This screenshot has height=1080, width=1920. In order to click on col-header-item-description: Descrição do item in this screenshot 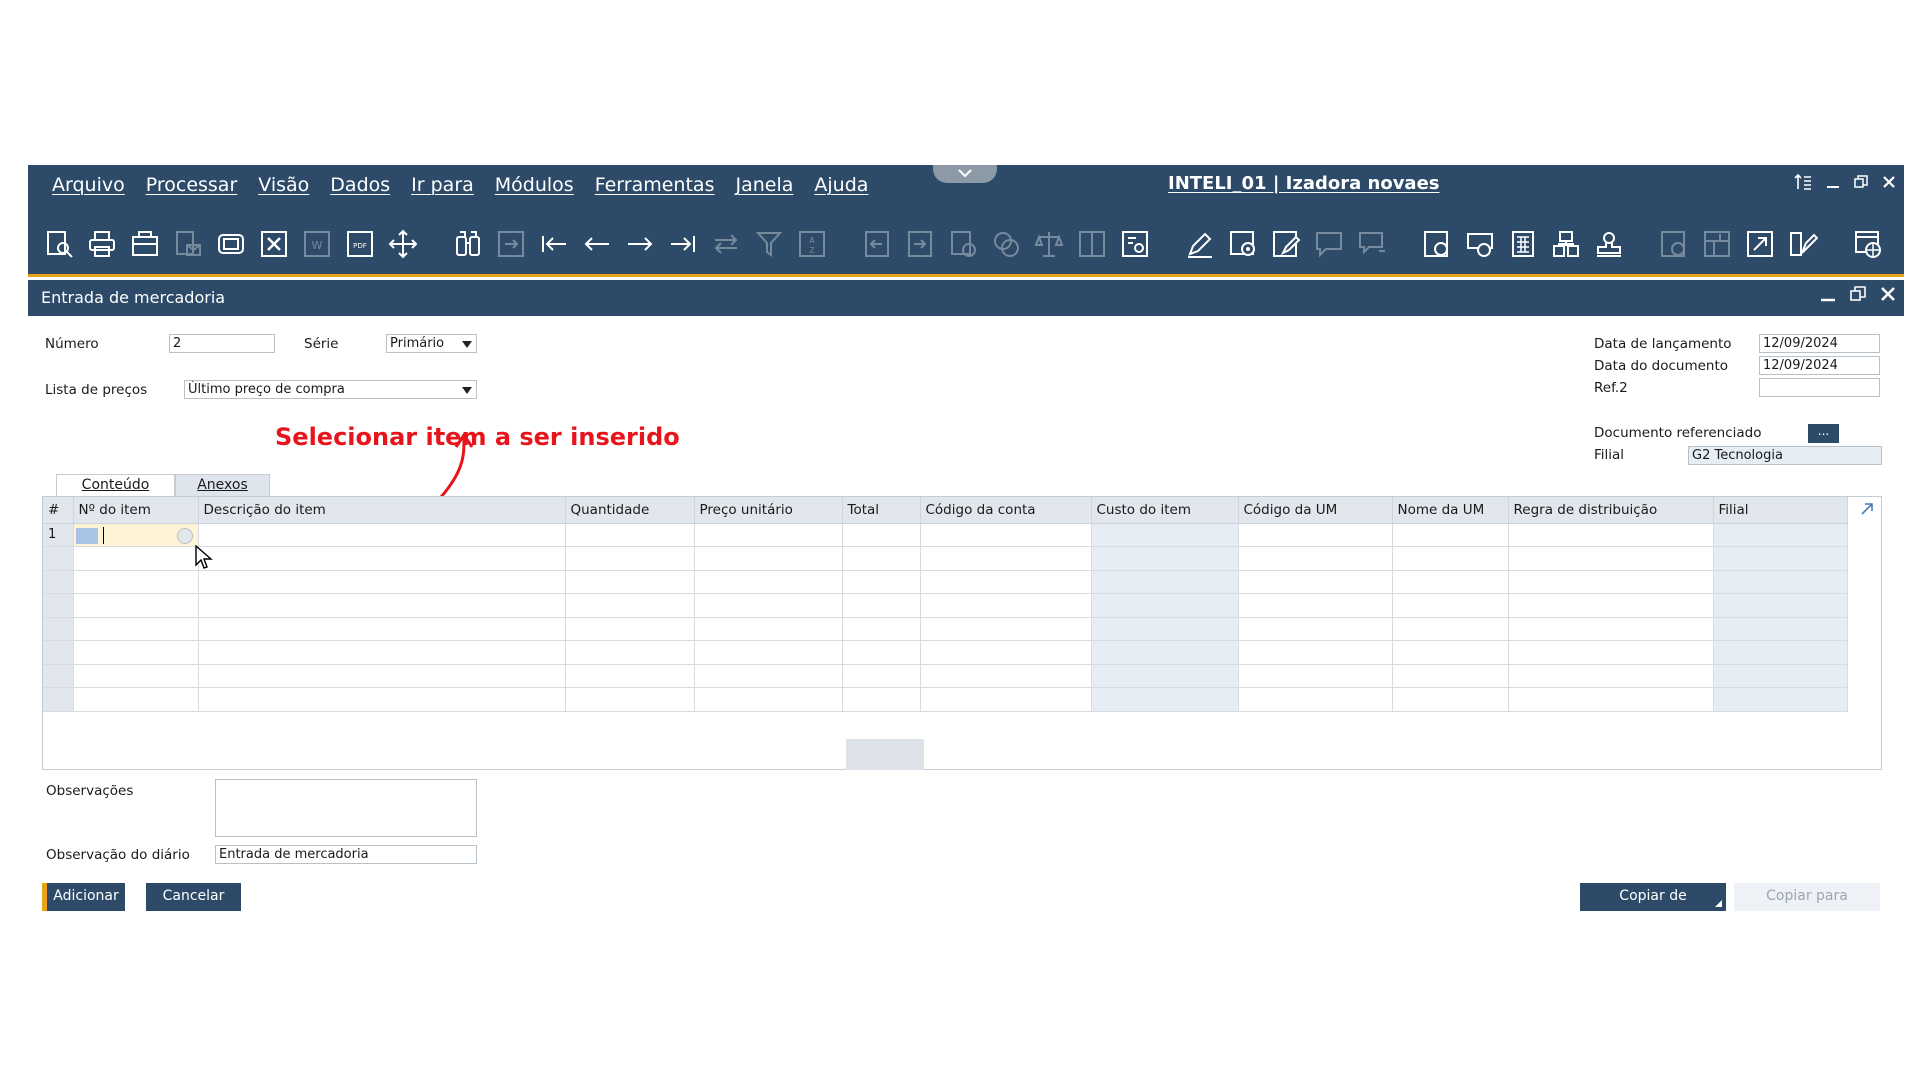, I will do `click(382, 510)`.